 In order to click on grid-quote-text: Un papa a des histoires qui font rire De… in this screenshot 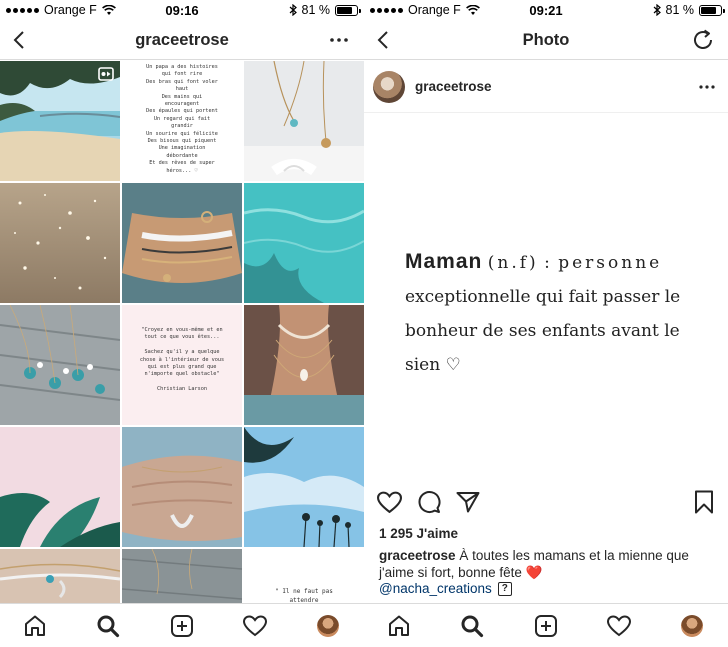, I will do `click(182, 119)`.